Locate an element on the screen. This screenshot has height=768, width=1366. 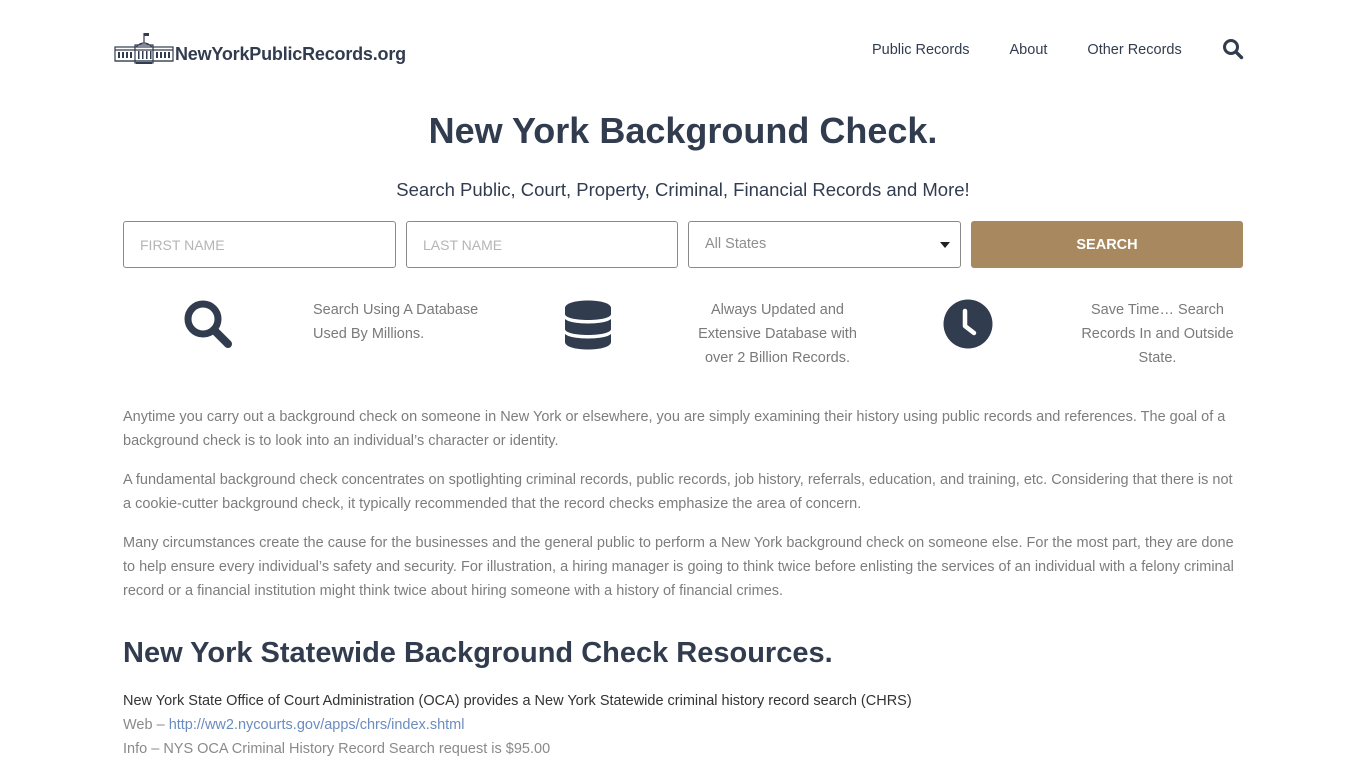
page-title: New York Background Check. is located at coordinates (683, 130).